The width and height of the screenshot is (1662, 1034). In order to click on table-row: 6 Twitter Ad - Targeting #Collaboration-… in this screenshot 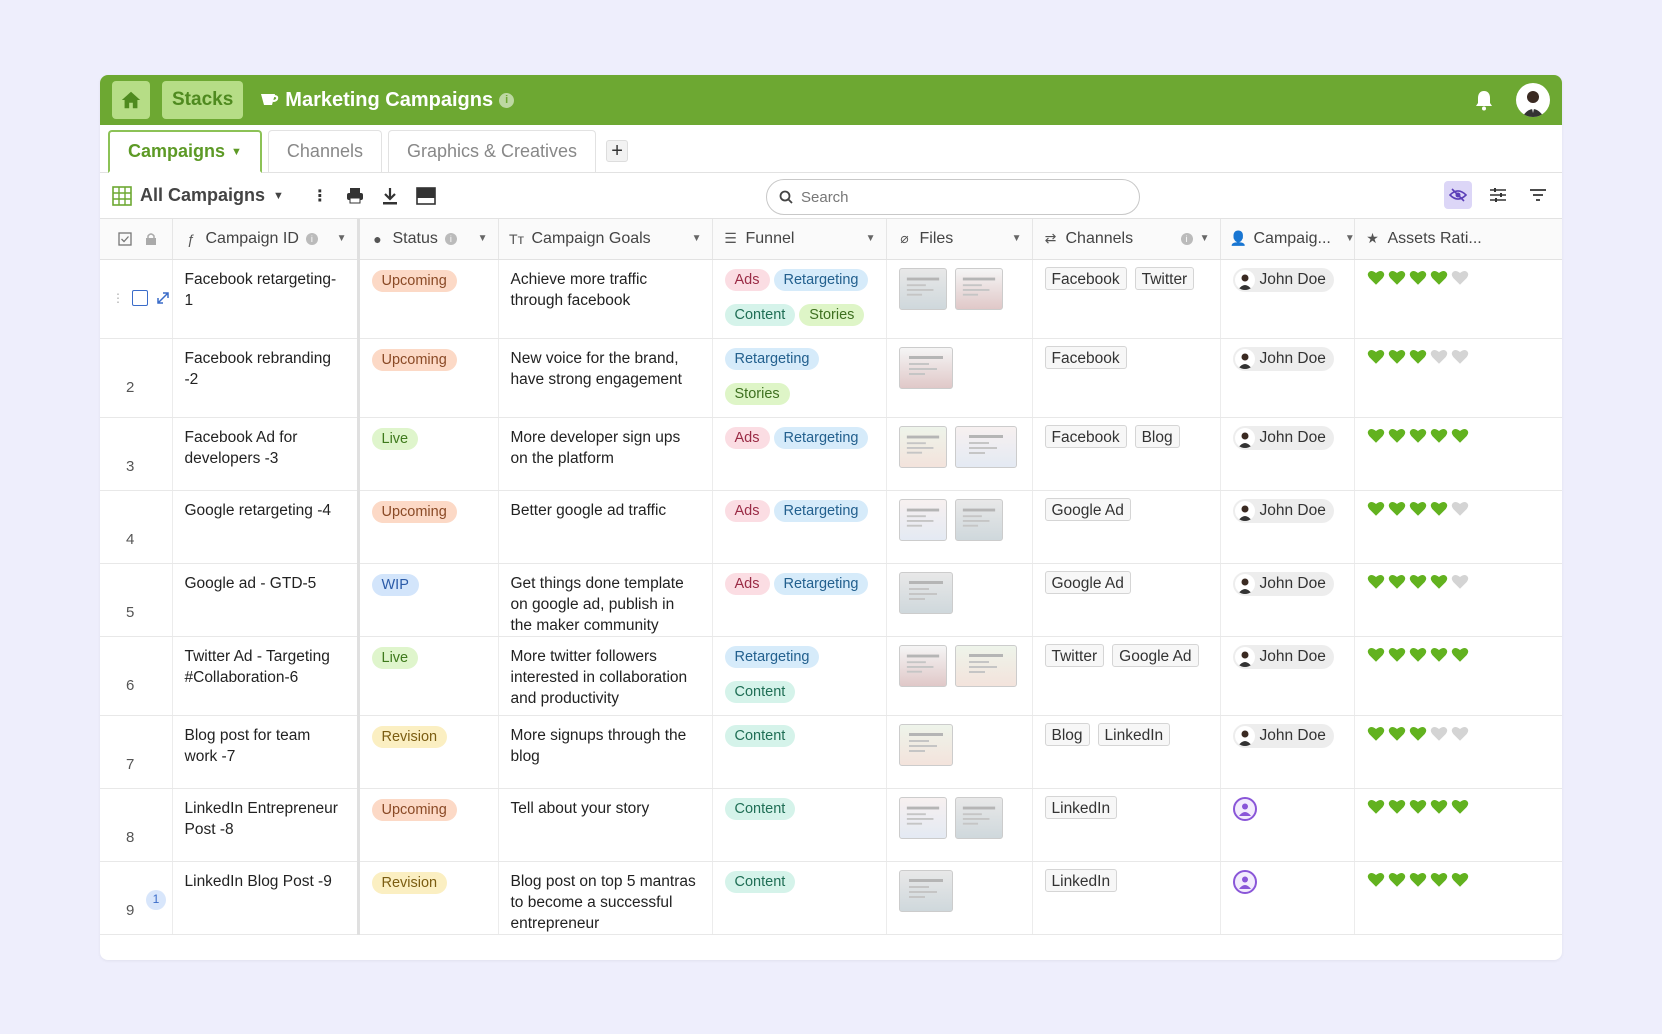, I will do `click(831, 676)`.